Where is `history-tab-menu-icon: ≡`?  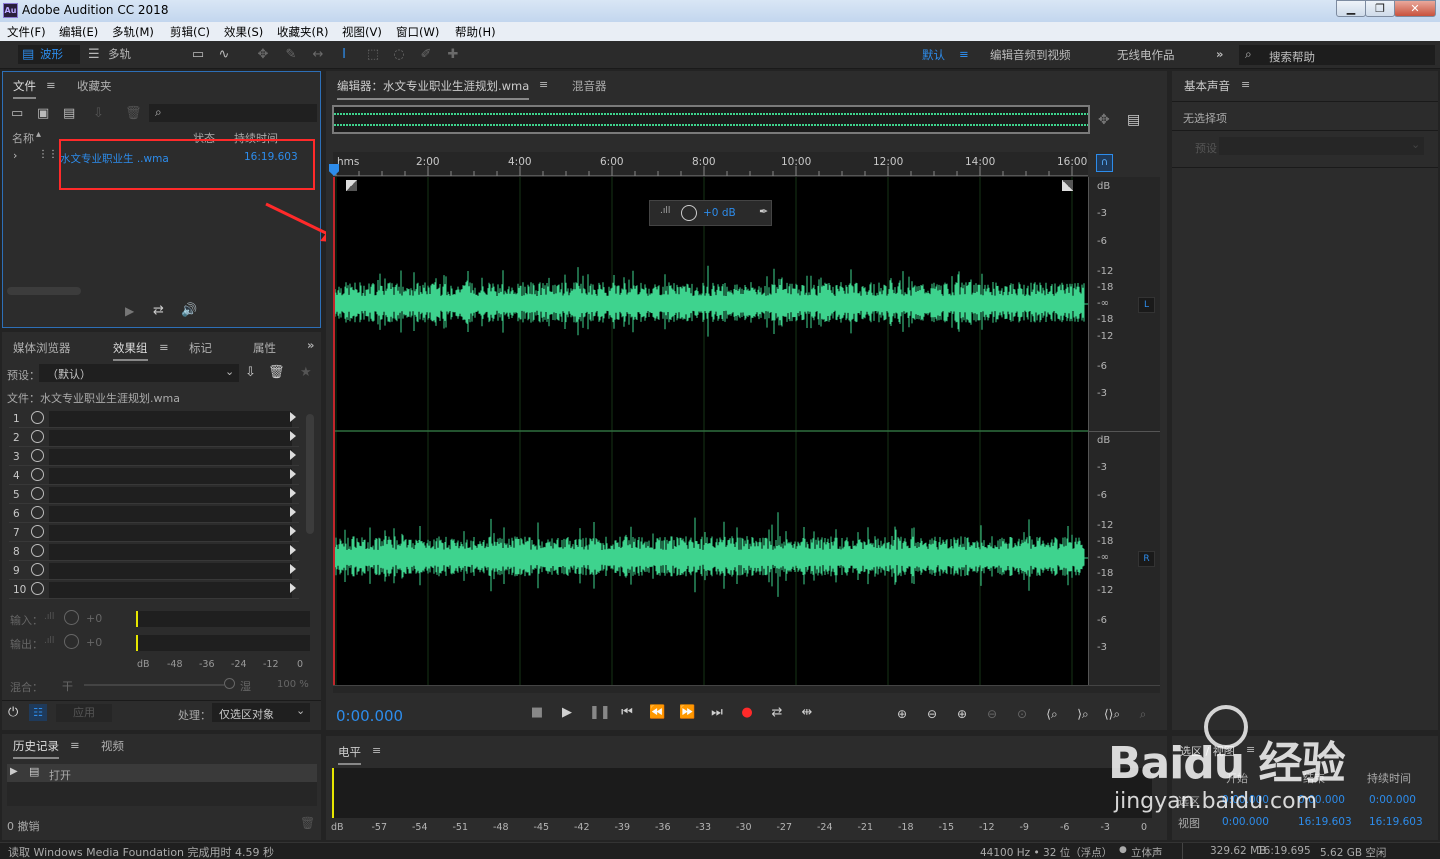
history-tab-menu-icon: ≡ is located at coordinates (75, 745).